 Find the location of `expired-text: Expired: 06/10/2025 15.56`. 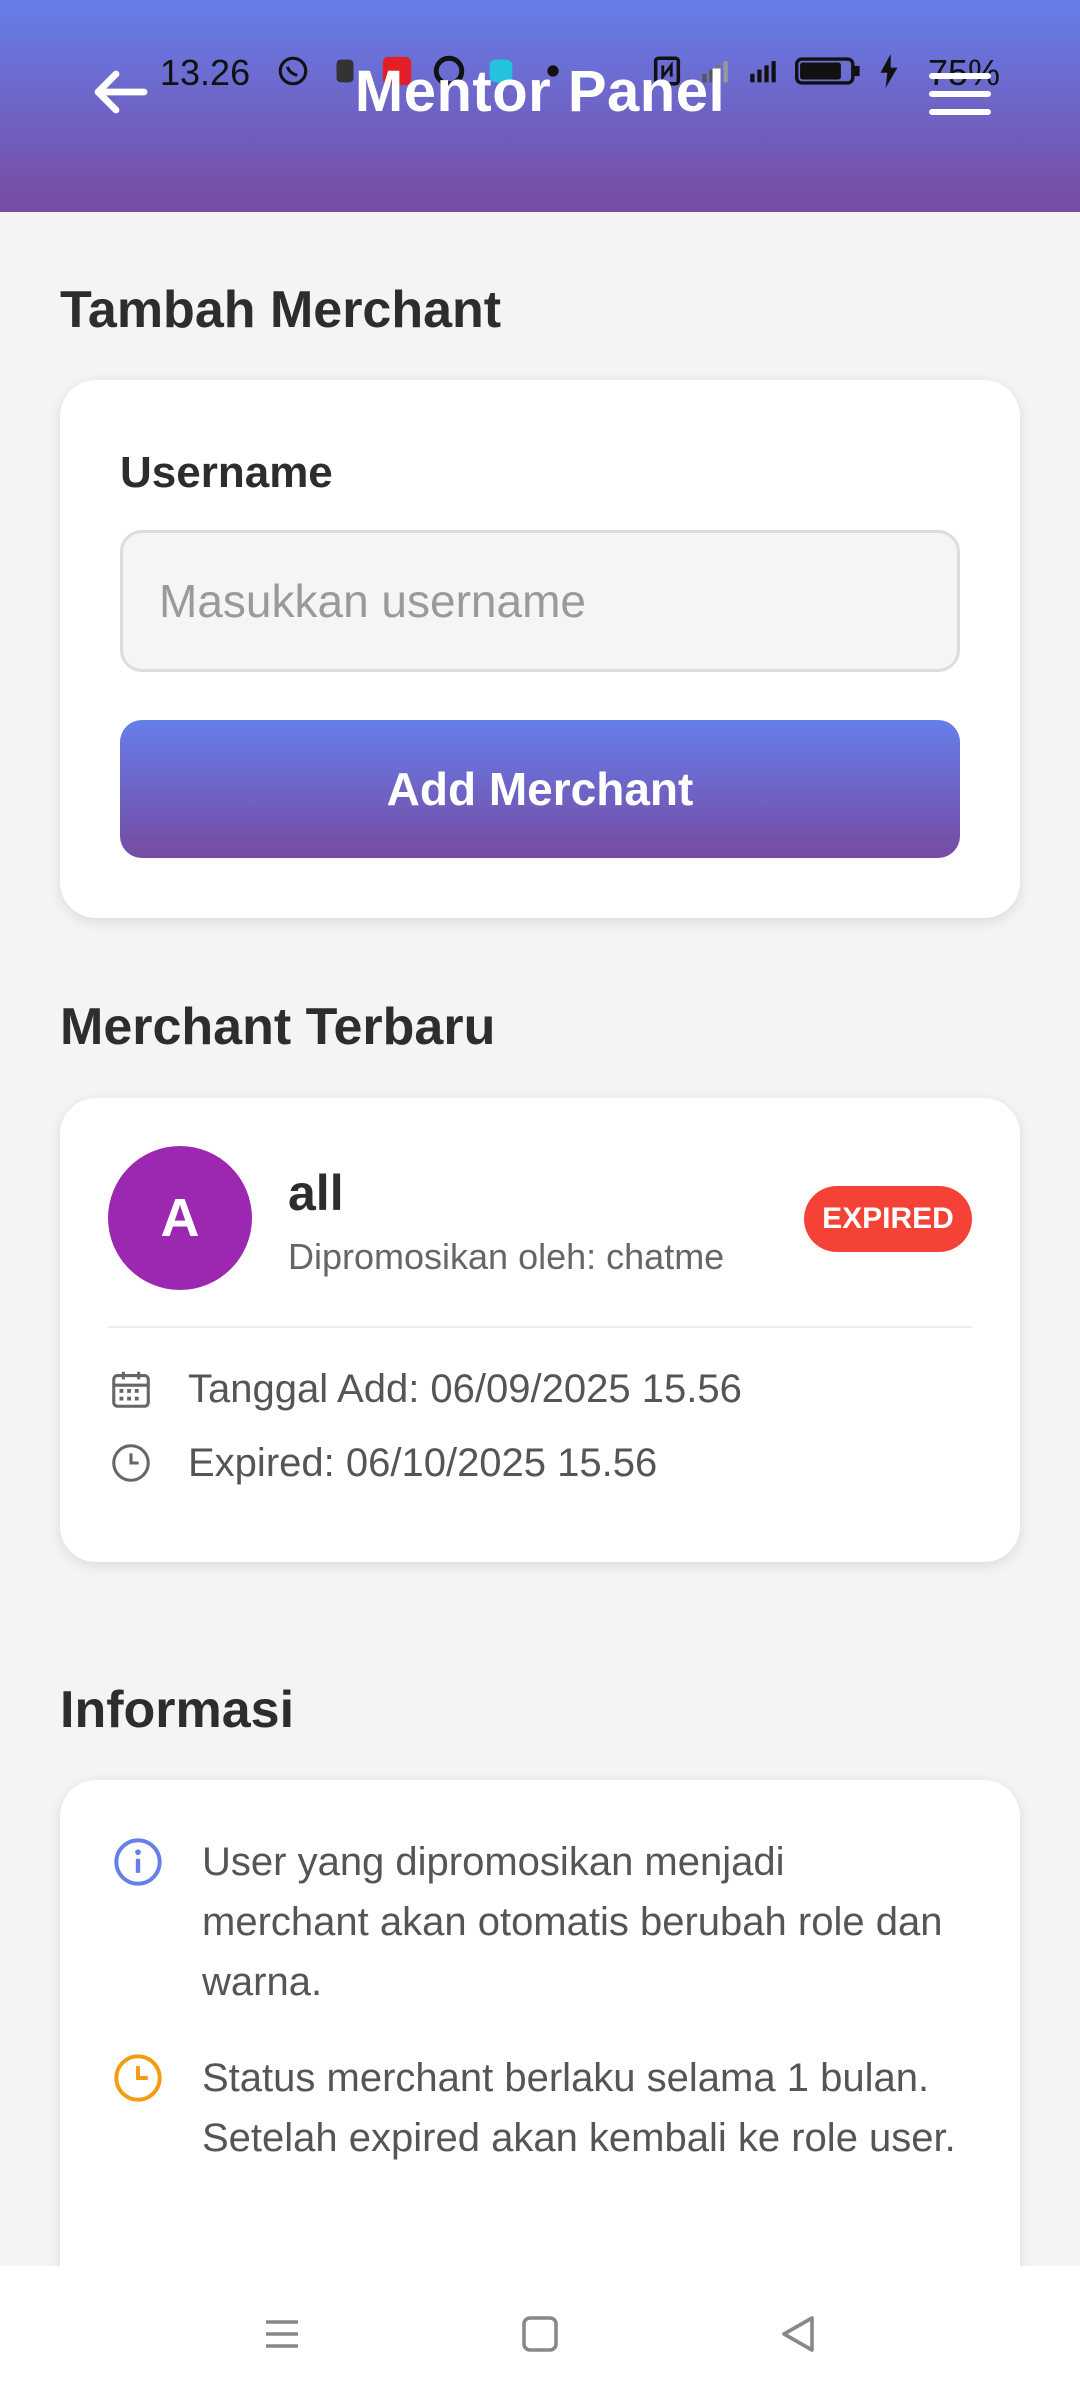

expired-text: Expired: 06/10/2025 15.56 is located at coordinates (423, 1462).